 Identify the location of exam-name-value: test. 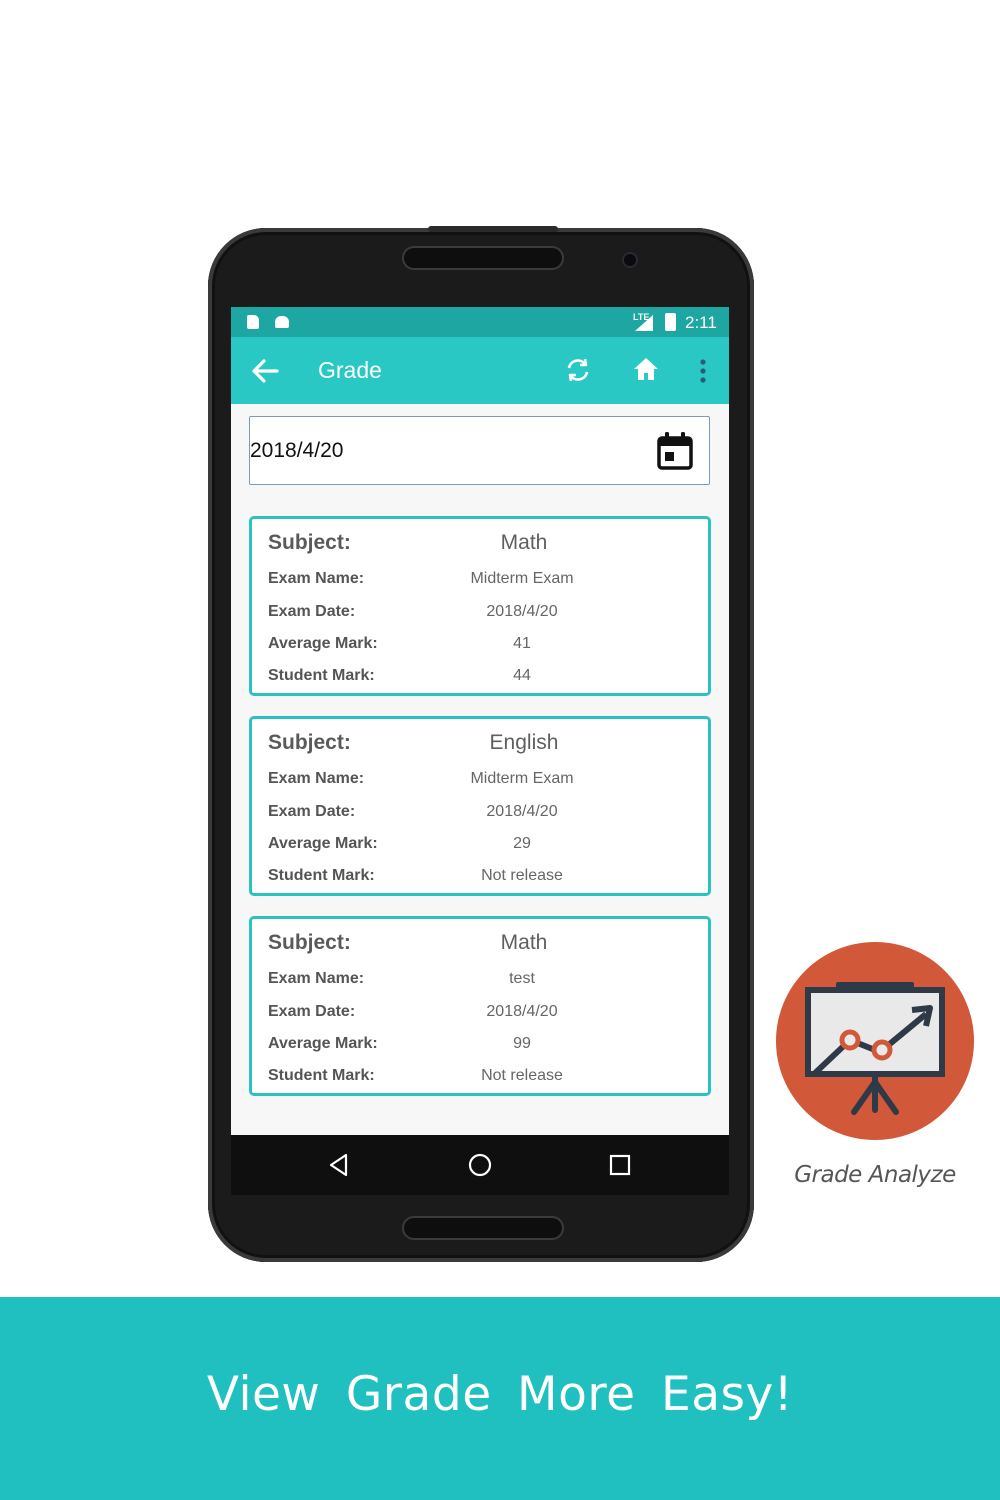
(522, 978).